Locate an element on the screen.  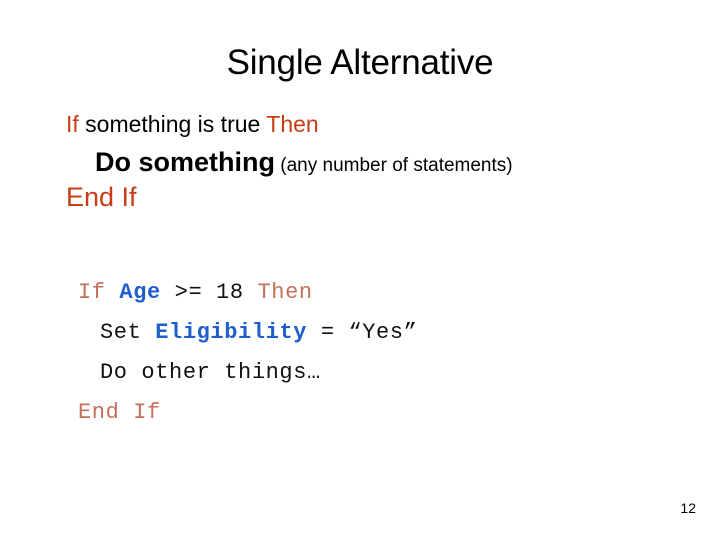
pseudocode-action-note: (any number of statements) is located at coordinates (394, 165).